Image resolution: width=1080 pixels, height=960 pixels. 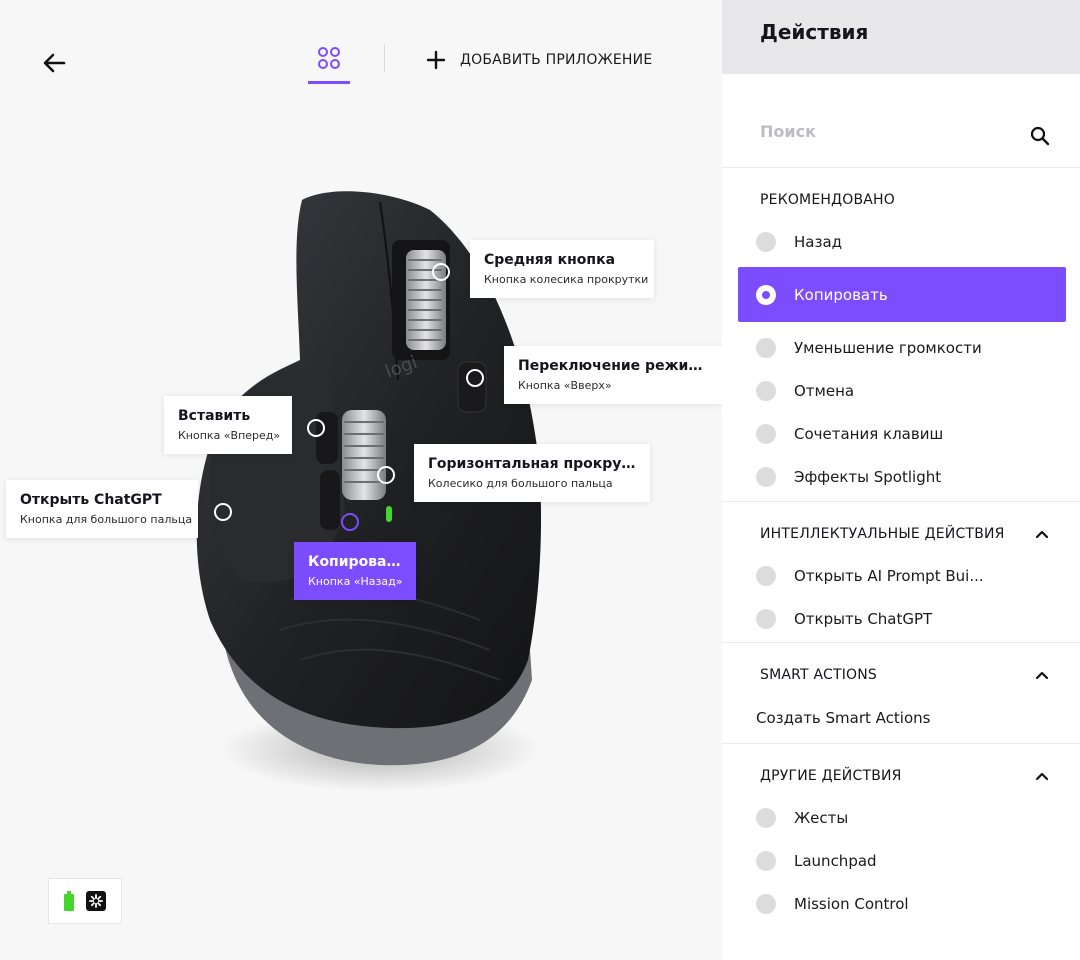 What do you see at coordinates (355, 581) in the screenshot?
I see `callout-subtitle: Кнопка «Назад»` at bounding box center [355, 581].